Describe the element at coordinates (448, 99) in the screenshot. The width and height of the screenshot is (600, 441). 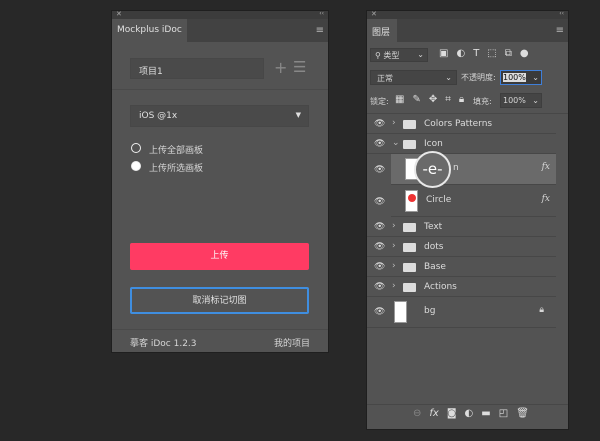
I see `lock-artboard-icon: ⌗` at that location.